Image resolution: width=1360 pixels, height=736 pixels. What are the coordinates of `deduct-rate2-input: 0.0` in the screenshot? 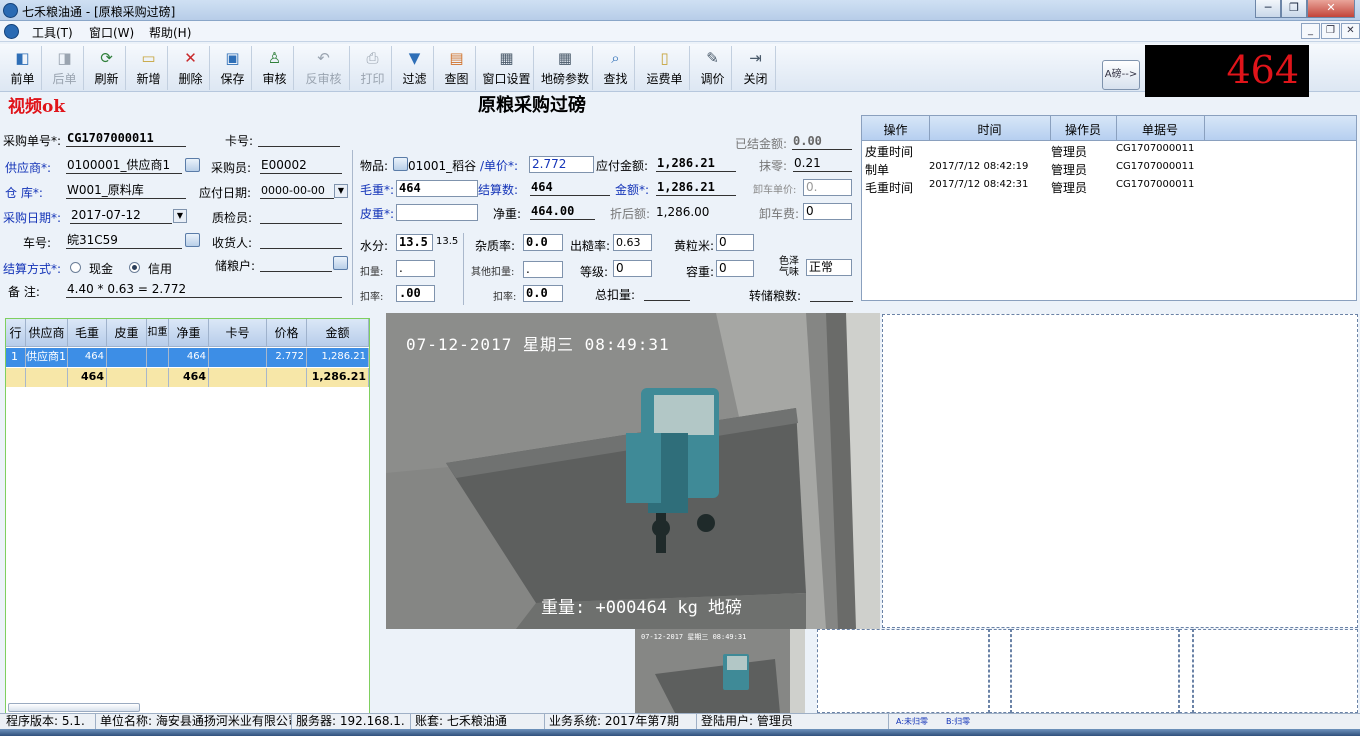 It's located at (543, 293).